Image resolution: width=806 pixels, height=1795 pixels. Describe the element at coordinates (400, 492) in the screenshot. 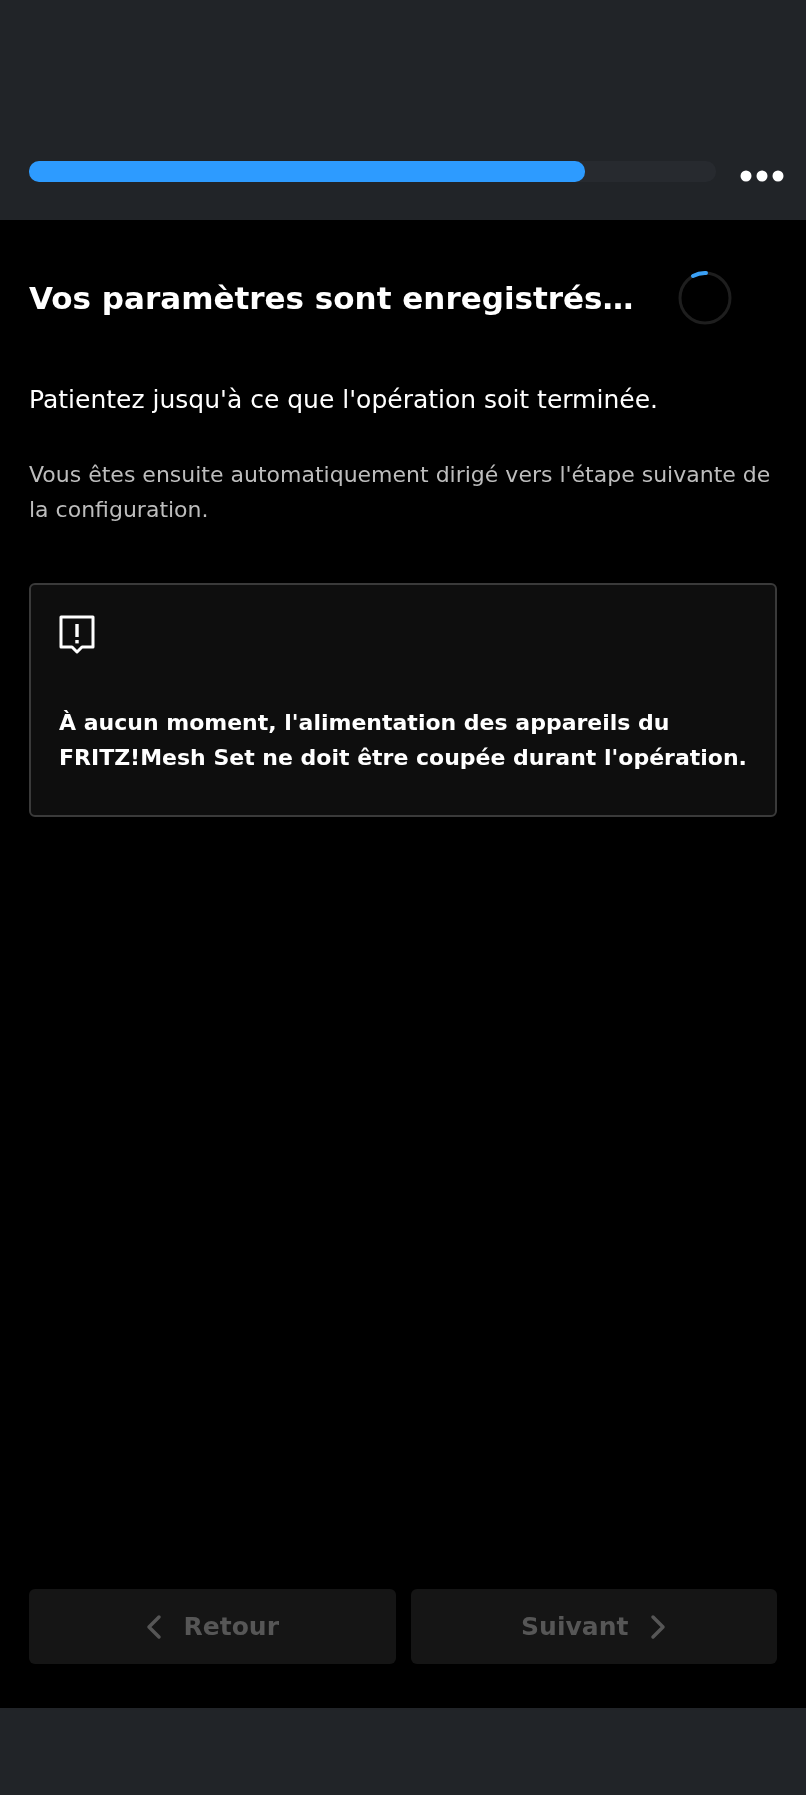

I see `hint-text: Vous êtes ensuite automatiquement dirigé vers l'étape suivante de la configuration.` at that location.